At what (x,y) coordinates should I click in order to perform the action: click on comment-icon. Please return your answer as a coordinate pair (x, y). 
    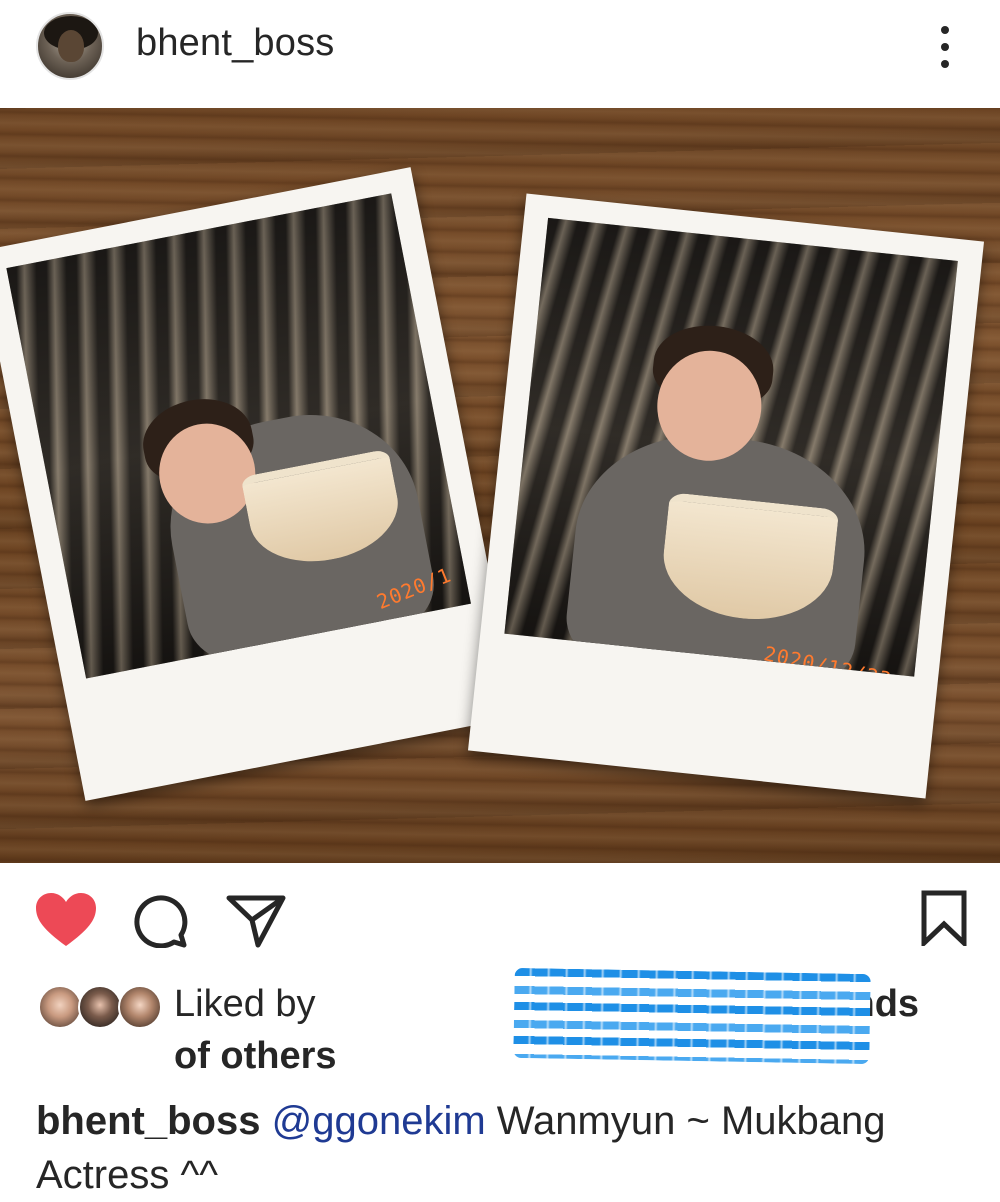
    Looking at the image, I should click on (160, 920).